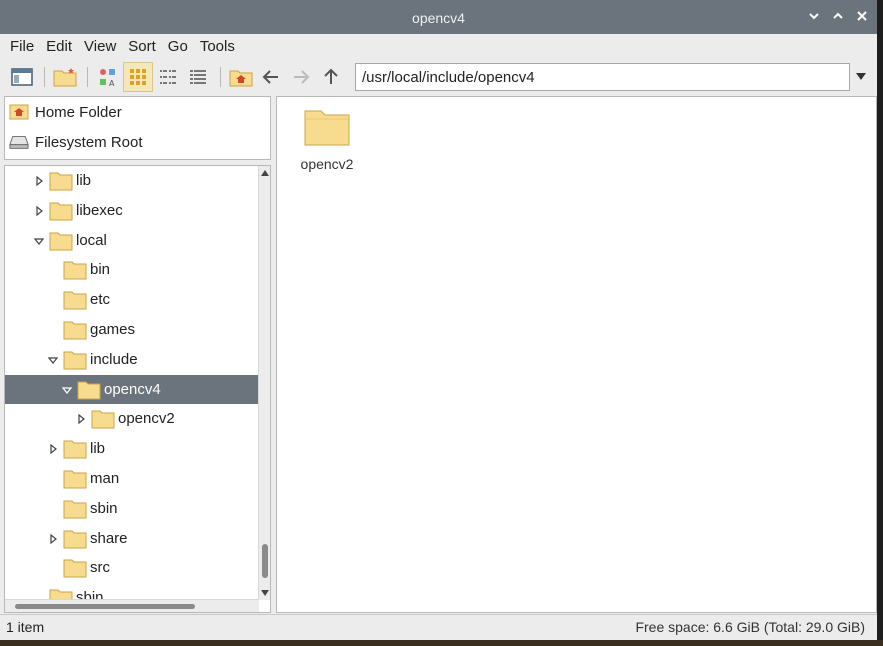 Image resolution: width=883 pixels, height=646 pixels. What do you see at coordinates (19, 142) in the screenshot?
I see `drive-icon` at bounding box center [19, 142].